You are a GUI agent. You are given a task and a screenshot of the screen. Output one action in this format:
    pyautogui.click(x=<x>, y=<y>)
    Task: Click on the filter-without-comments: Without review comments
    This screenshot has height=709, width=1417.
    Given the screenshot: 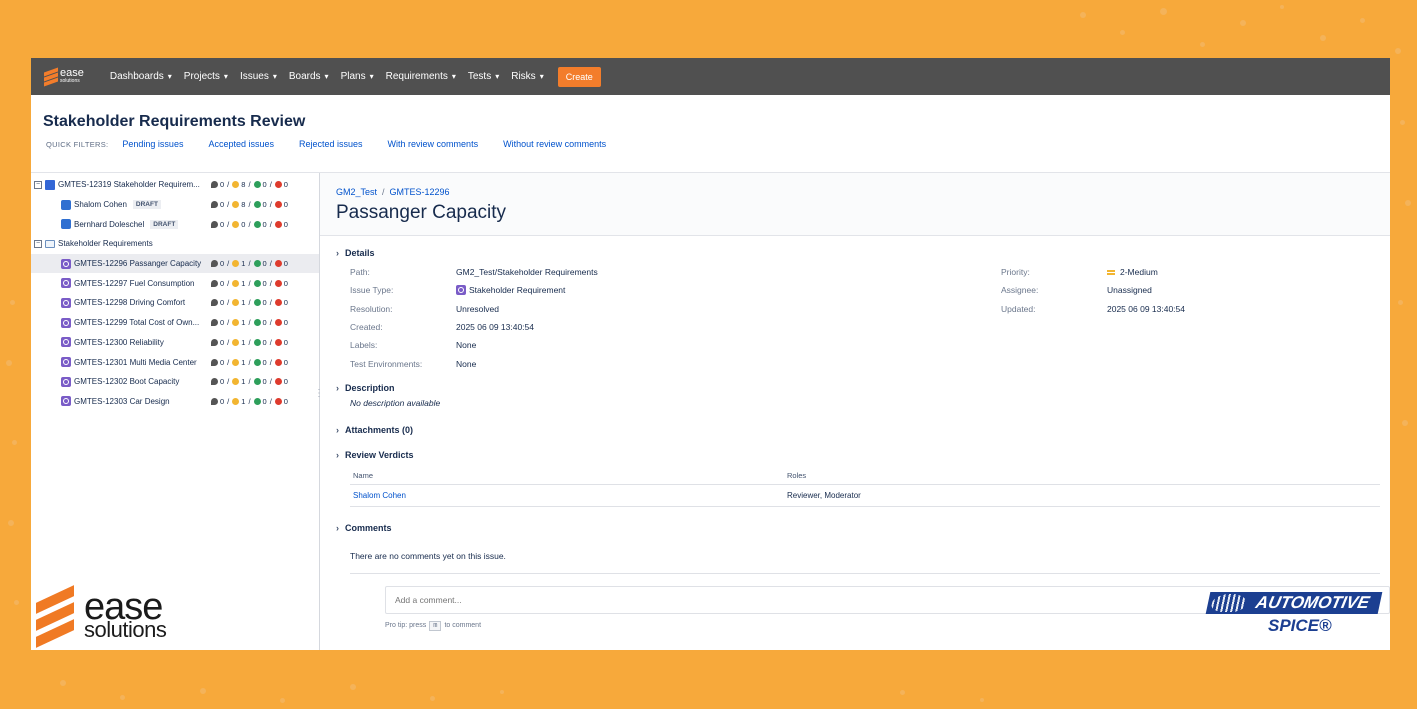 What is the action you would take?
    pyautogui.click(x=554, y=144)
    